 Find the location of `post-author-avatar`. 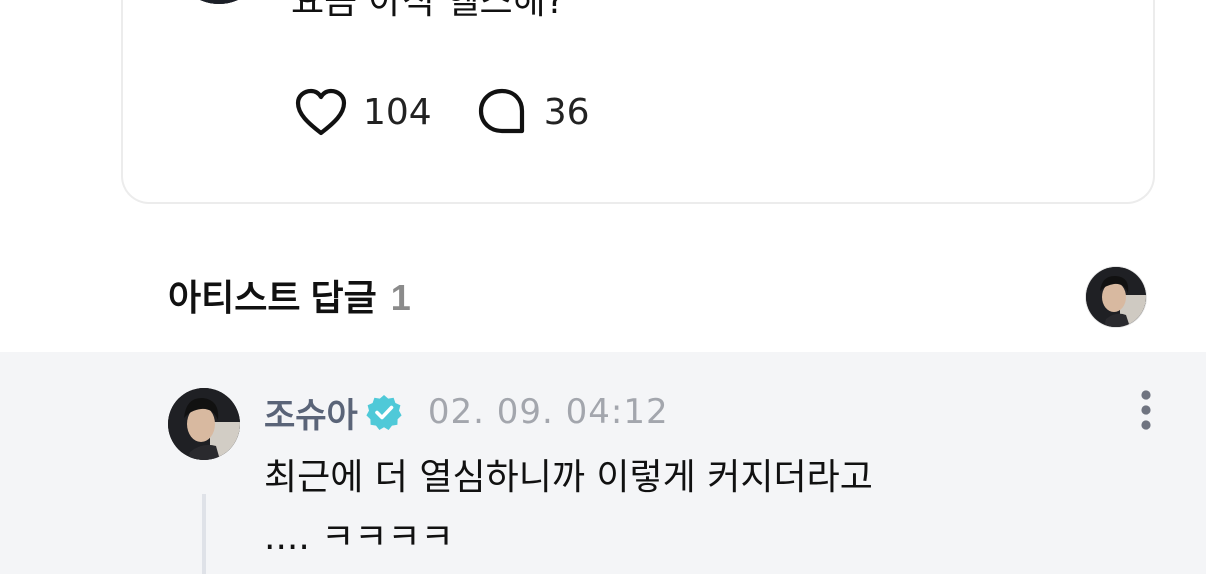

post-author-avatar is located at coordinates (219, 2).